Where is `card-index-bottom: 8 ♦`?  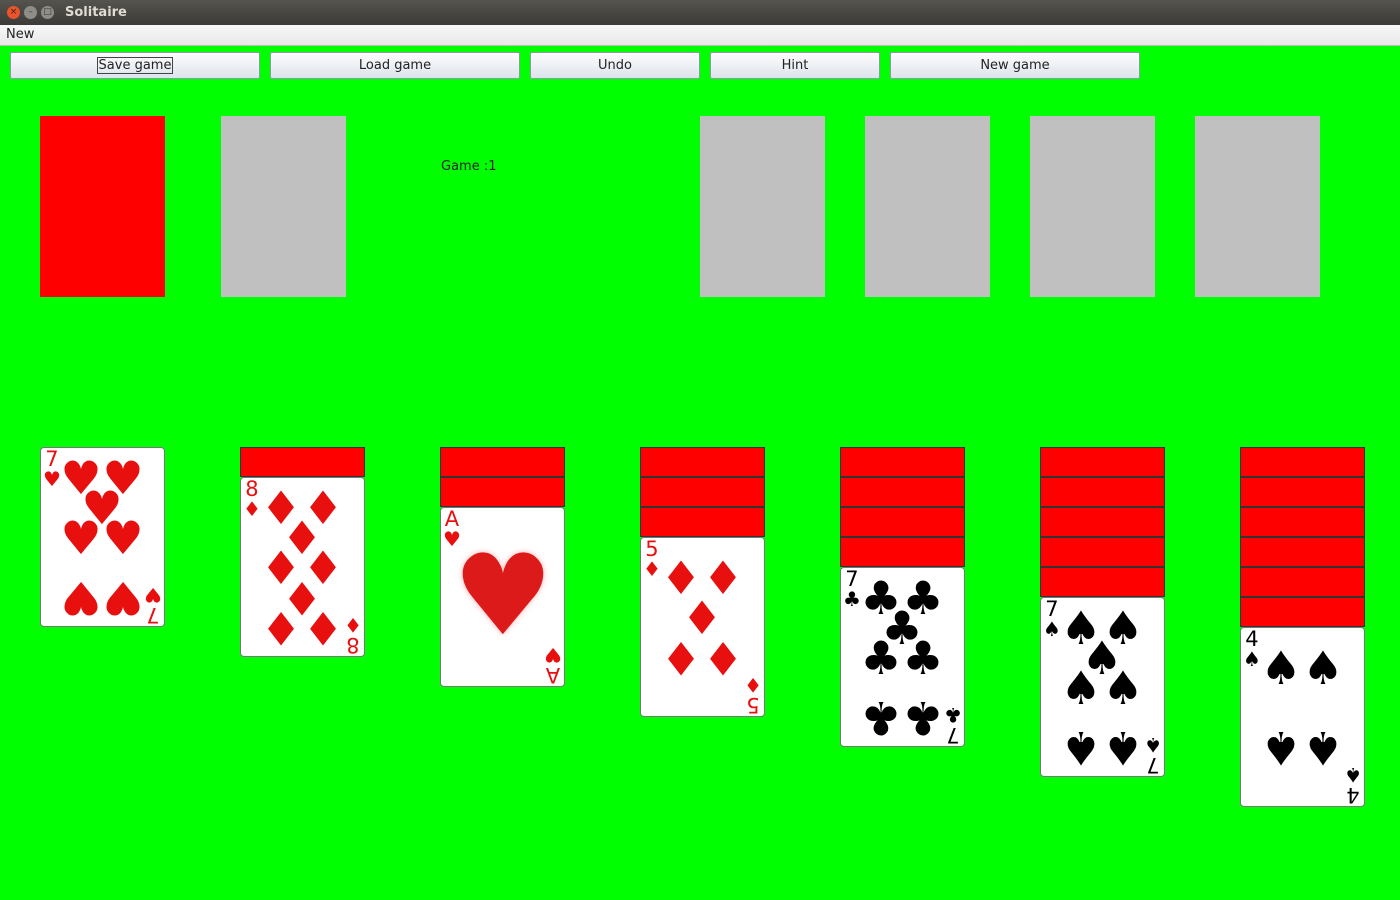
card-index-bottom: 8 ♦ is located at coordinates (353, 635).